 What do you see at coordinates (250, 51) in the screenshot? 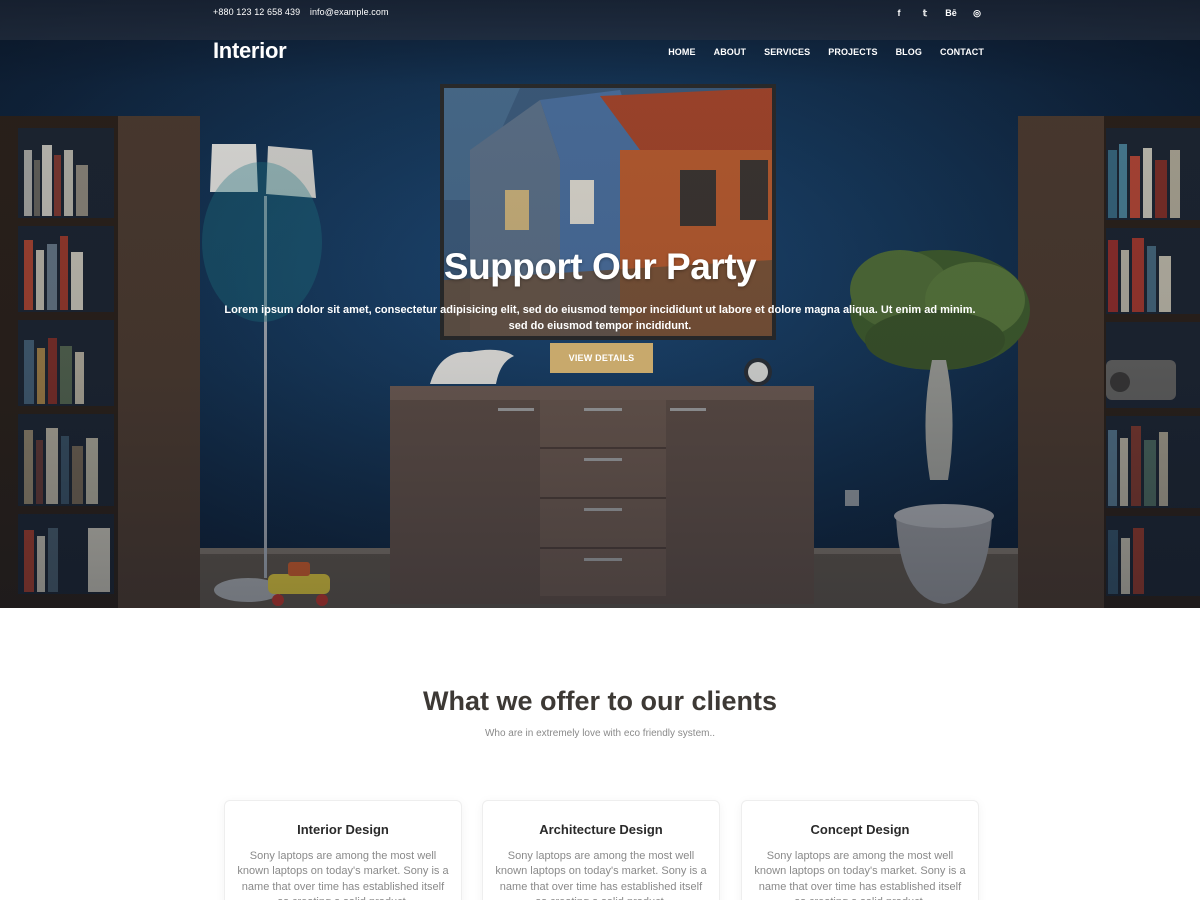
I see `site-logo: Interior` at bounding box center [250, 51].